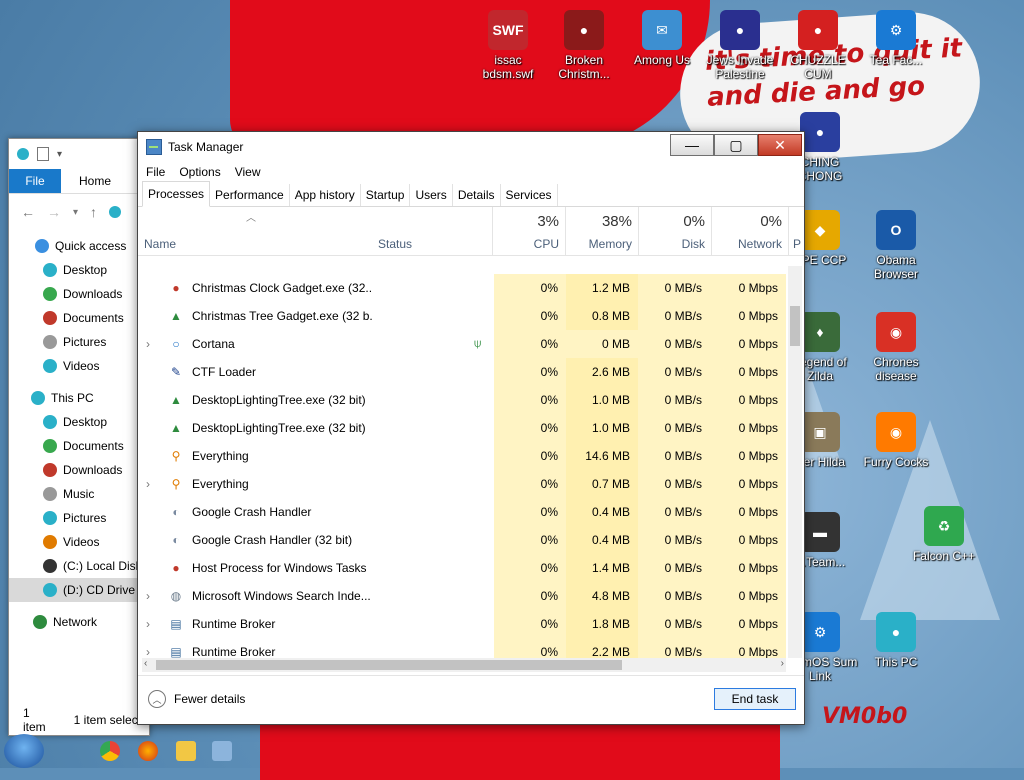 Image resolution: width=1024 pixels, height=780 pixels. I want to click on nav-pc-item: Documents, so click(79, 446).